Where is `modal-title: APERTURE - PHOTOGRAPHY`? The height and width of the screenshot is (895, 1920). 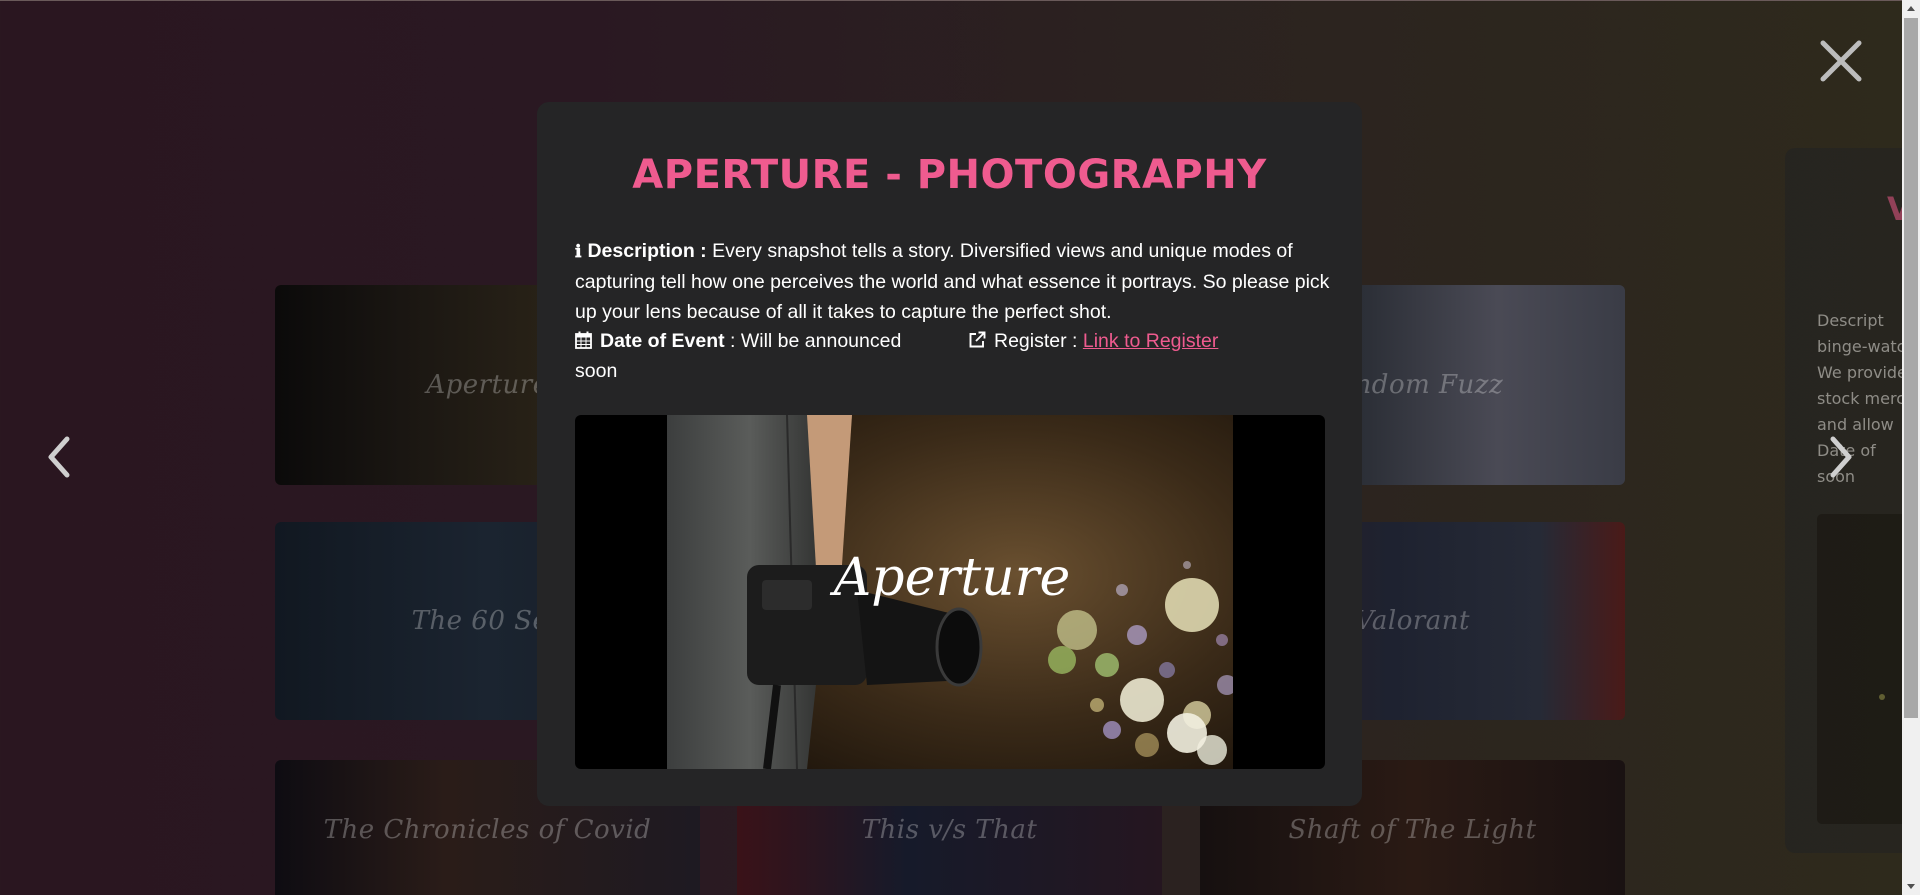 modal-title: APERTURE - PHOTOGRAPHY is located at coordinates (949, 175).